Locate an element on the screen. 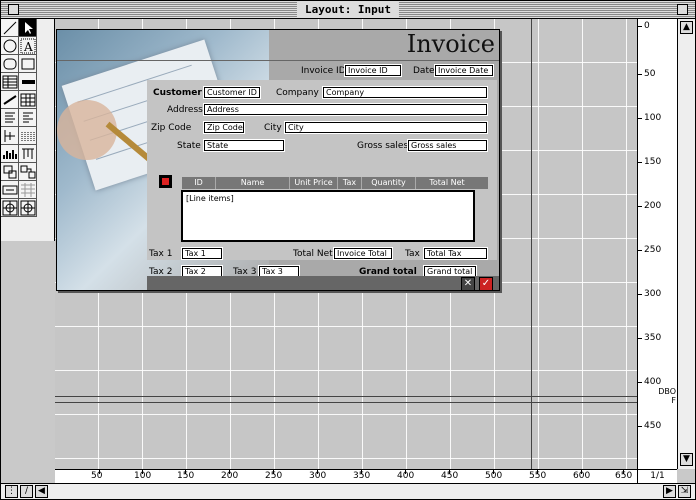 Image resolution: width=696 pixels, height=500 pixels. line-tool-icon is located at coordinates (10, 28).